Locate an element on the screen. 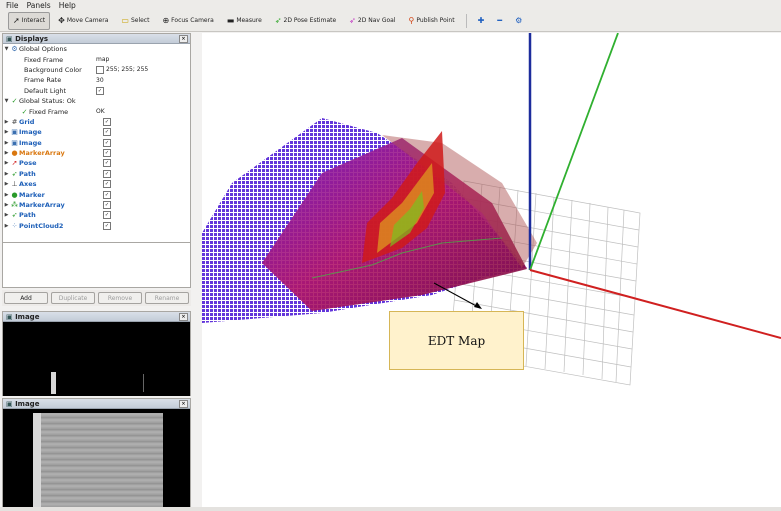 The height and width of the screenshot is (511, 781). pose-estimate-tool: ➶ 2D Pose Estimate is located at coordinates (305, 21).